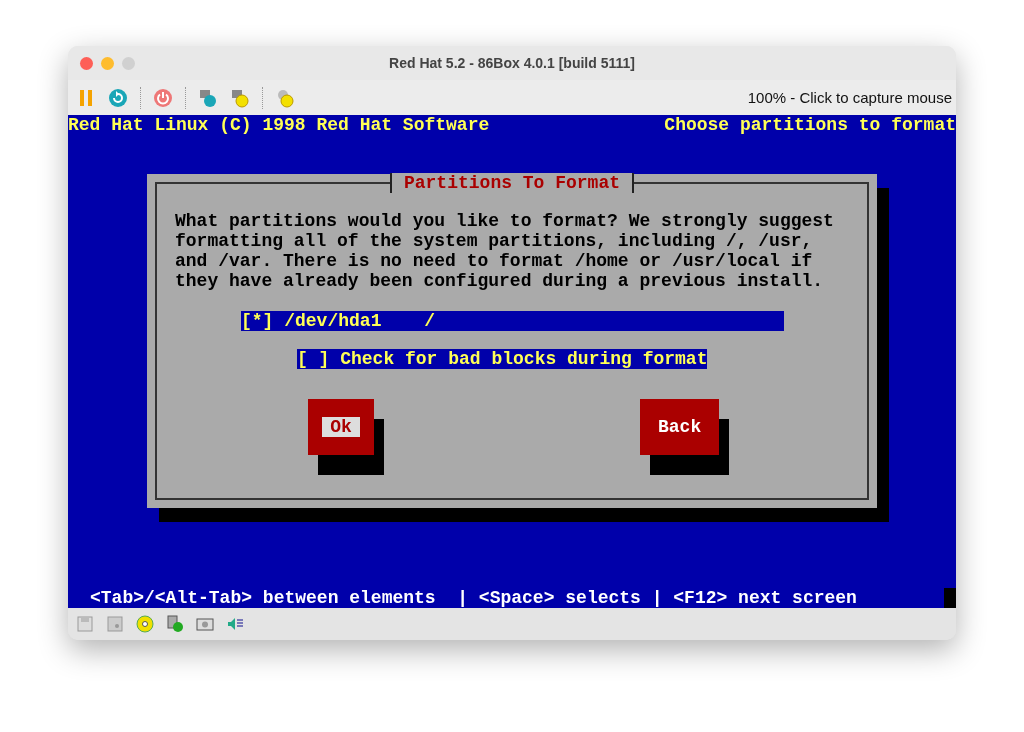  I want to click on close-button, so click(86, 63).